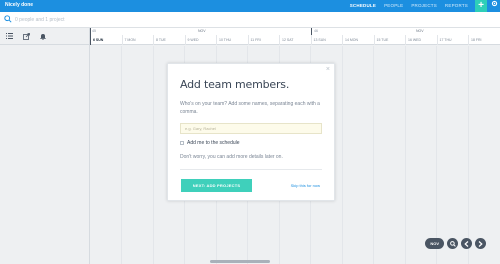 Image resolution: width=500 pixels, height=264 pixels. What do you see at coordinates (106, 40) in the screenshot?
I see `day-cell: 6 SUN` at bounding box center [106, 40].